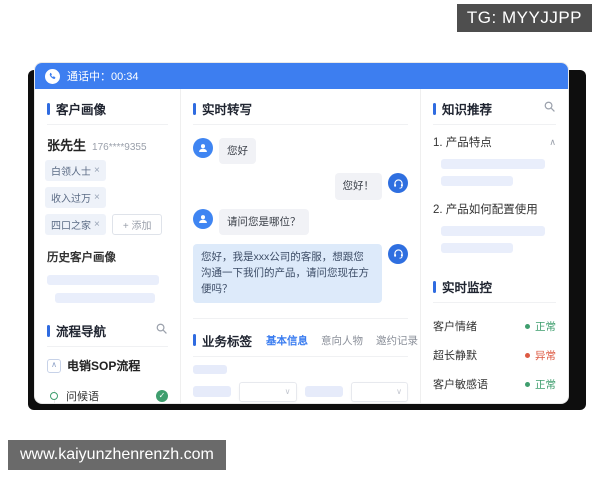  Describe the element at coordinates (485, 210) in the screenshot. I see `knowledge-item-label: 2. 产品如何配置使用` at that location.